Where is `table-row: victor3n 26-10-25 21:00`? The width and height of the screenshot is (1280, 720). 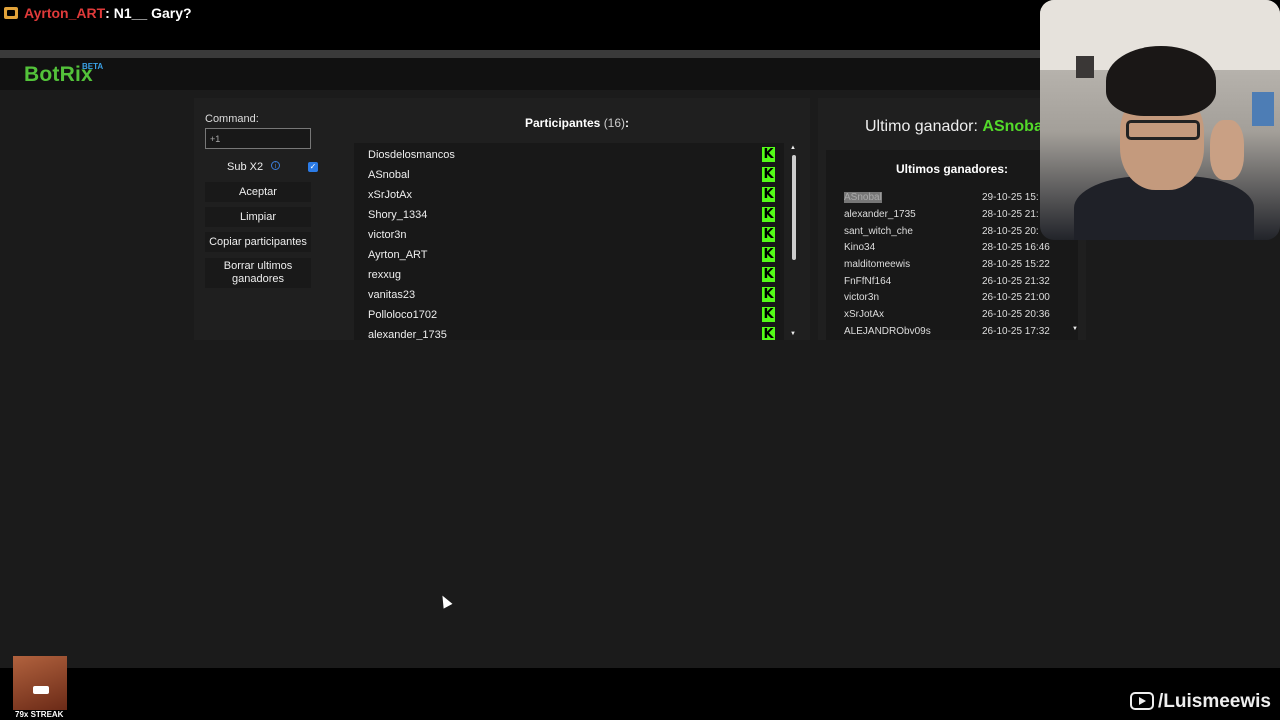 table-row: victor3n 26-10-25 21:00 is located at coordinates (947, 297).